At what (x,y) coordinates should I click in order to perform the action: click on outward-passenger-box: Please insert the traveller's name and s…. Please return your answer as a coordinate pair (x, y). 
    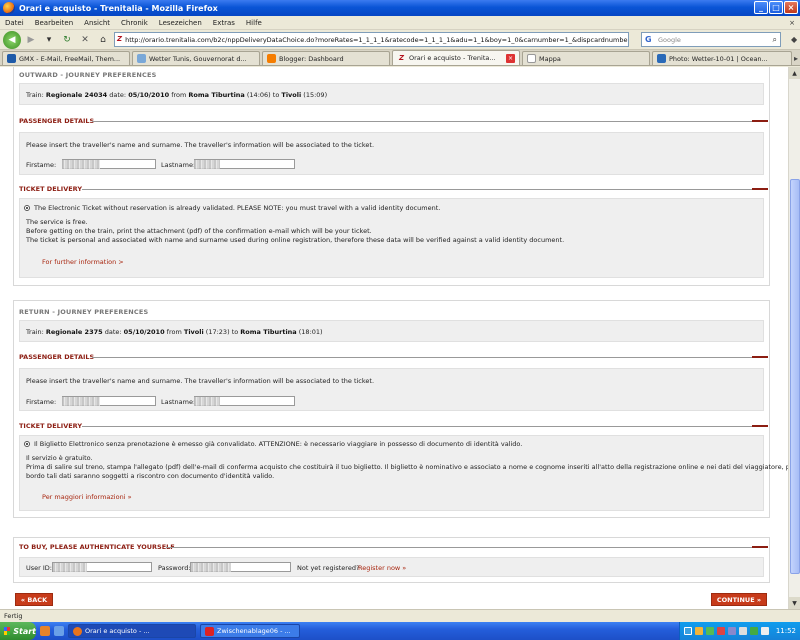
    Looking at the image, I should click on (391, 153).